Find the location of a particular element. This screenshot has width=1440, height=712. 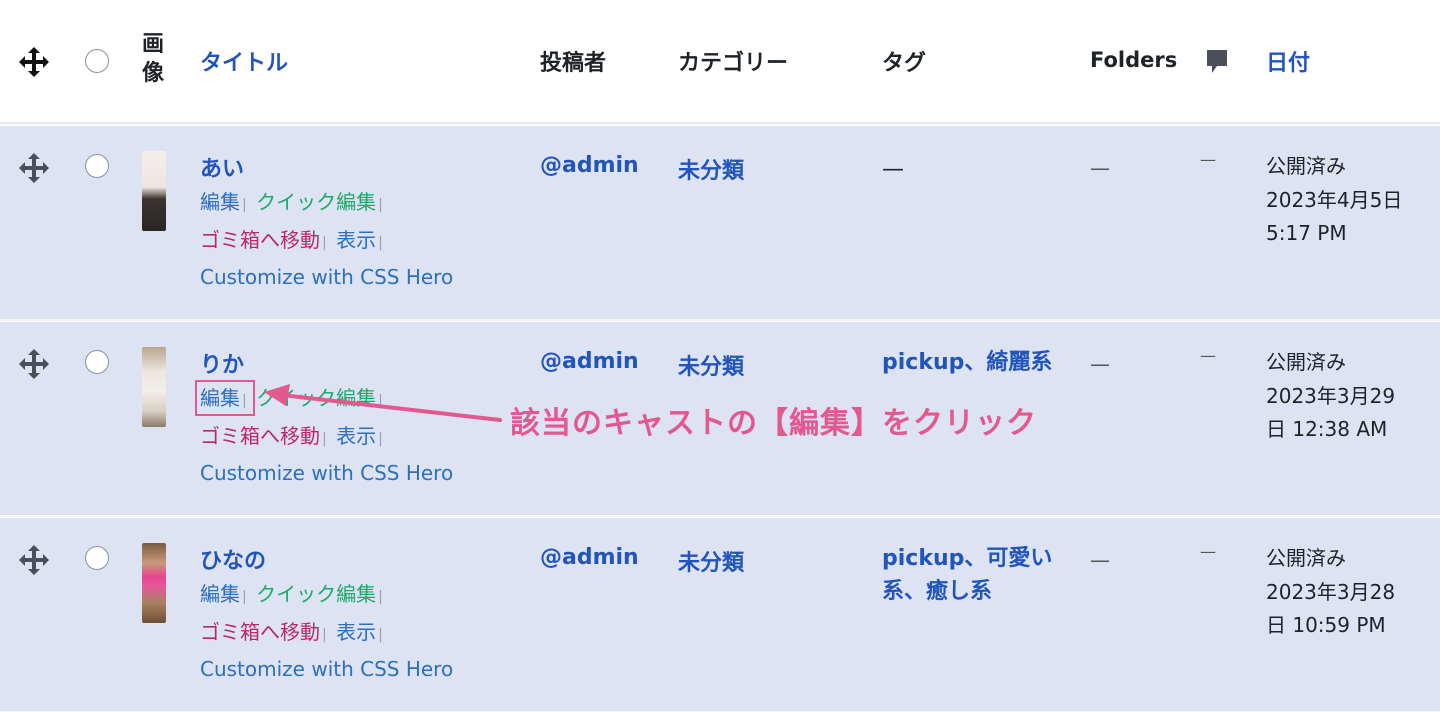

select-all-checkbox is located at coordinates (97, 61).